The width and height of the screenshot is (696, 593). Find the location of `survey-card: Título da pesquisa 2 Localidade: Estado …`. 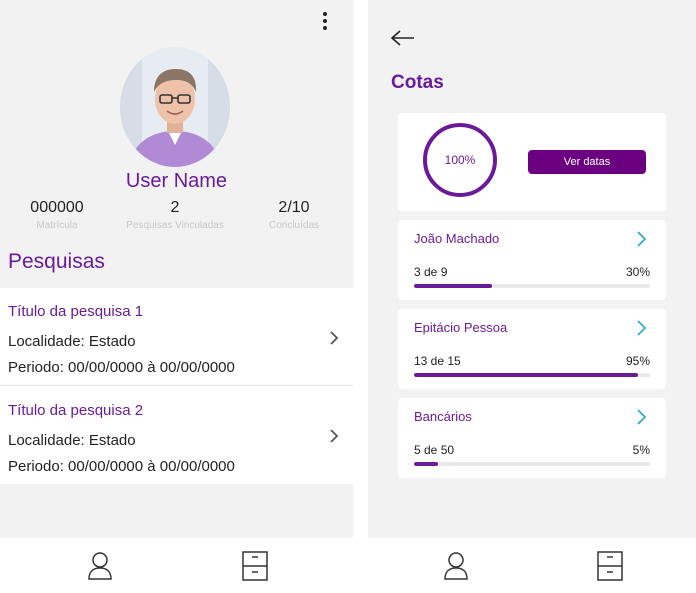

survey-card: Título da pesquisa 2 Localidade: Estado … is located at coordinates (176, 435).